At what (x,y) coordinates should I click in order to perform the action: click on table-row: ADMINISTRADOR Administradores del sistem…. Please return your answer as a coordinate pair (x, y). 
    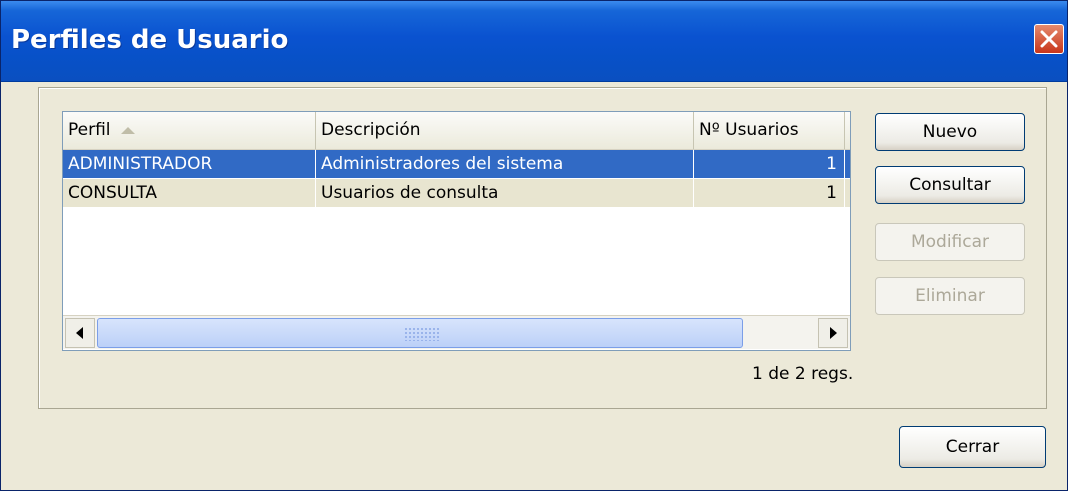
    Looking at the image, I should click on (456, 164).